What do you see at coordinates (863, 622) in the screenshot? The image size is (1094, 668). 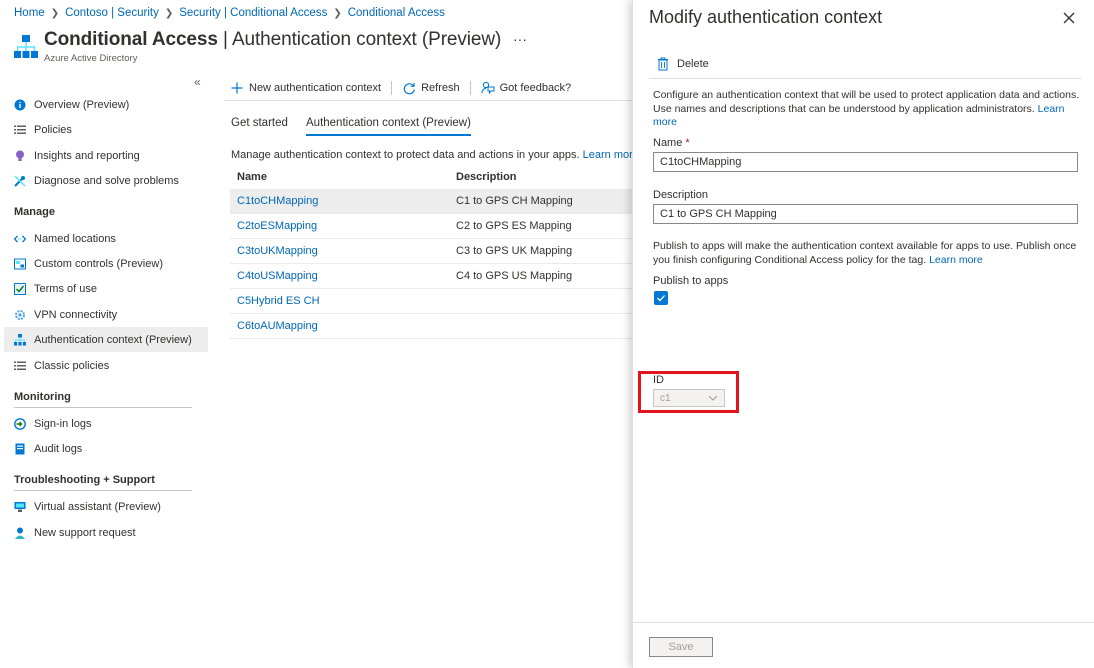 I see `panel-footer-divider` at bounding box center [863, 622].